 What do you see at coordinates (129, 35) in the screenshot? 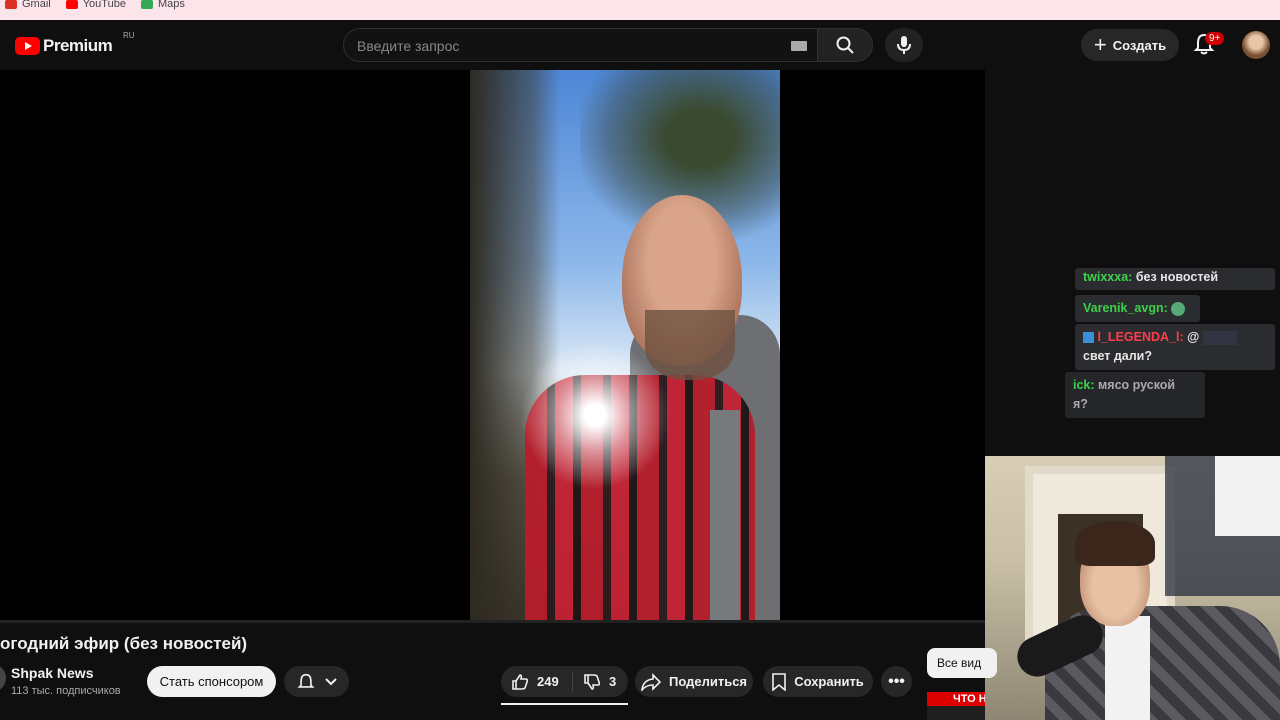
I see `logo-region: RU` at bounding box center [129, 35].